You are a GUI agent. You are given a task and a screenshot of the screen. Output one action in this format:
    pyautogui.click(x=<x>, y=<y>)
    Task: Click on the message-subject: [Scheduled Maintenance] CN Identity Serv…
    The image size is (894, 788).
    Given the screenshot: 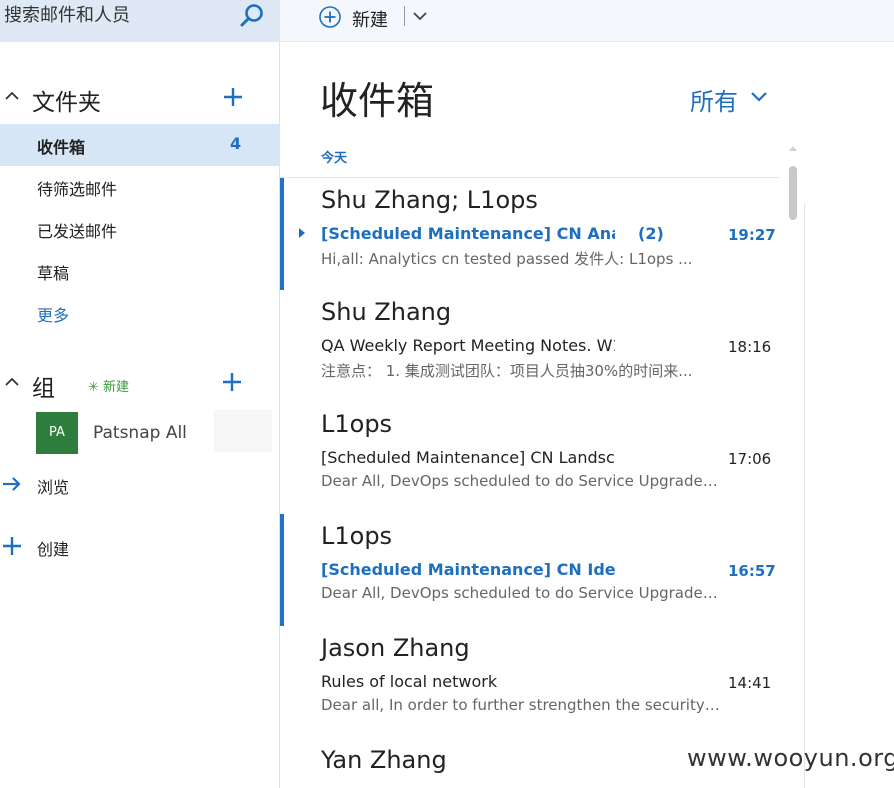 What is the action you would take?
    pyautogui.click(x=468, y=569)
    